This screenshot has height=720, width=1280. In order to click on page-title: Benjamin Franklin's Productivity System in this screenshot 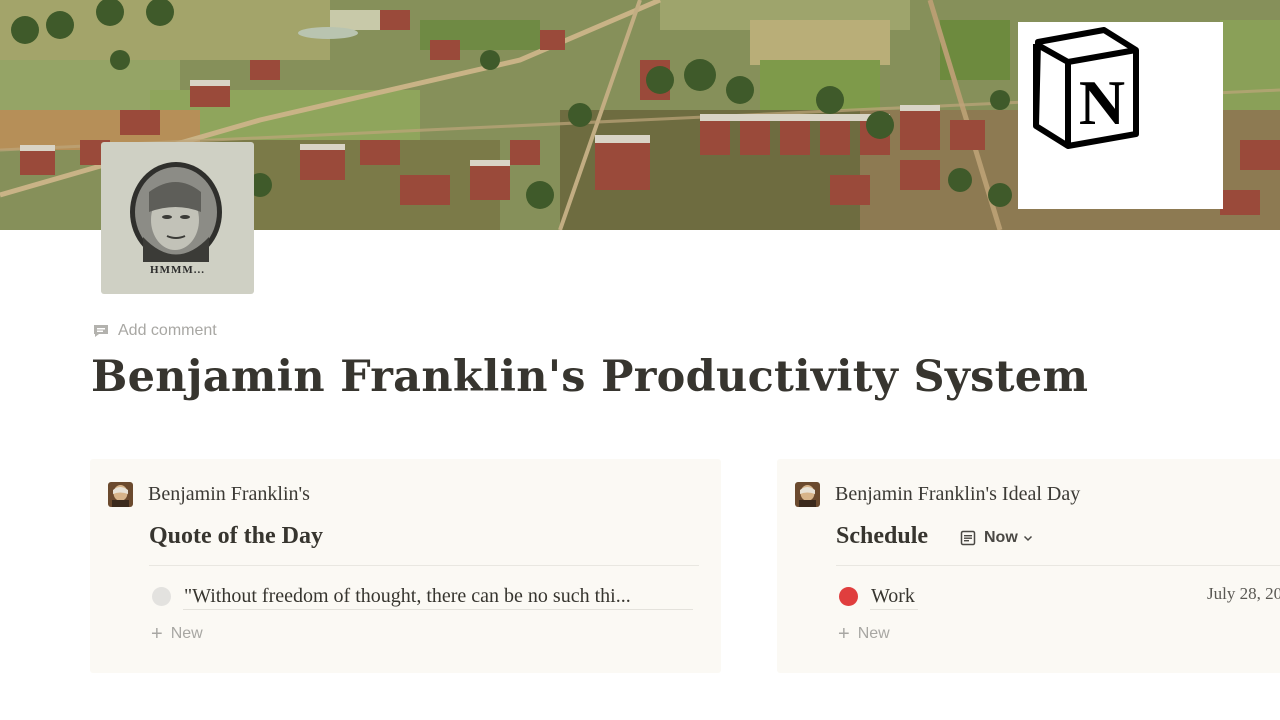, I will do `click(589, 377)`.